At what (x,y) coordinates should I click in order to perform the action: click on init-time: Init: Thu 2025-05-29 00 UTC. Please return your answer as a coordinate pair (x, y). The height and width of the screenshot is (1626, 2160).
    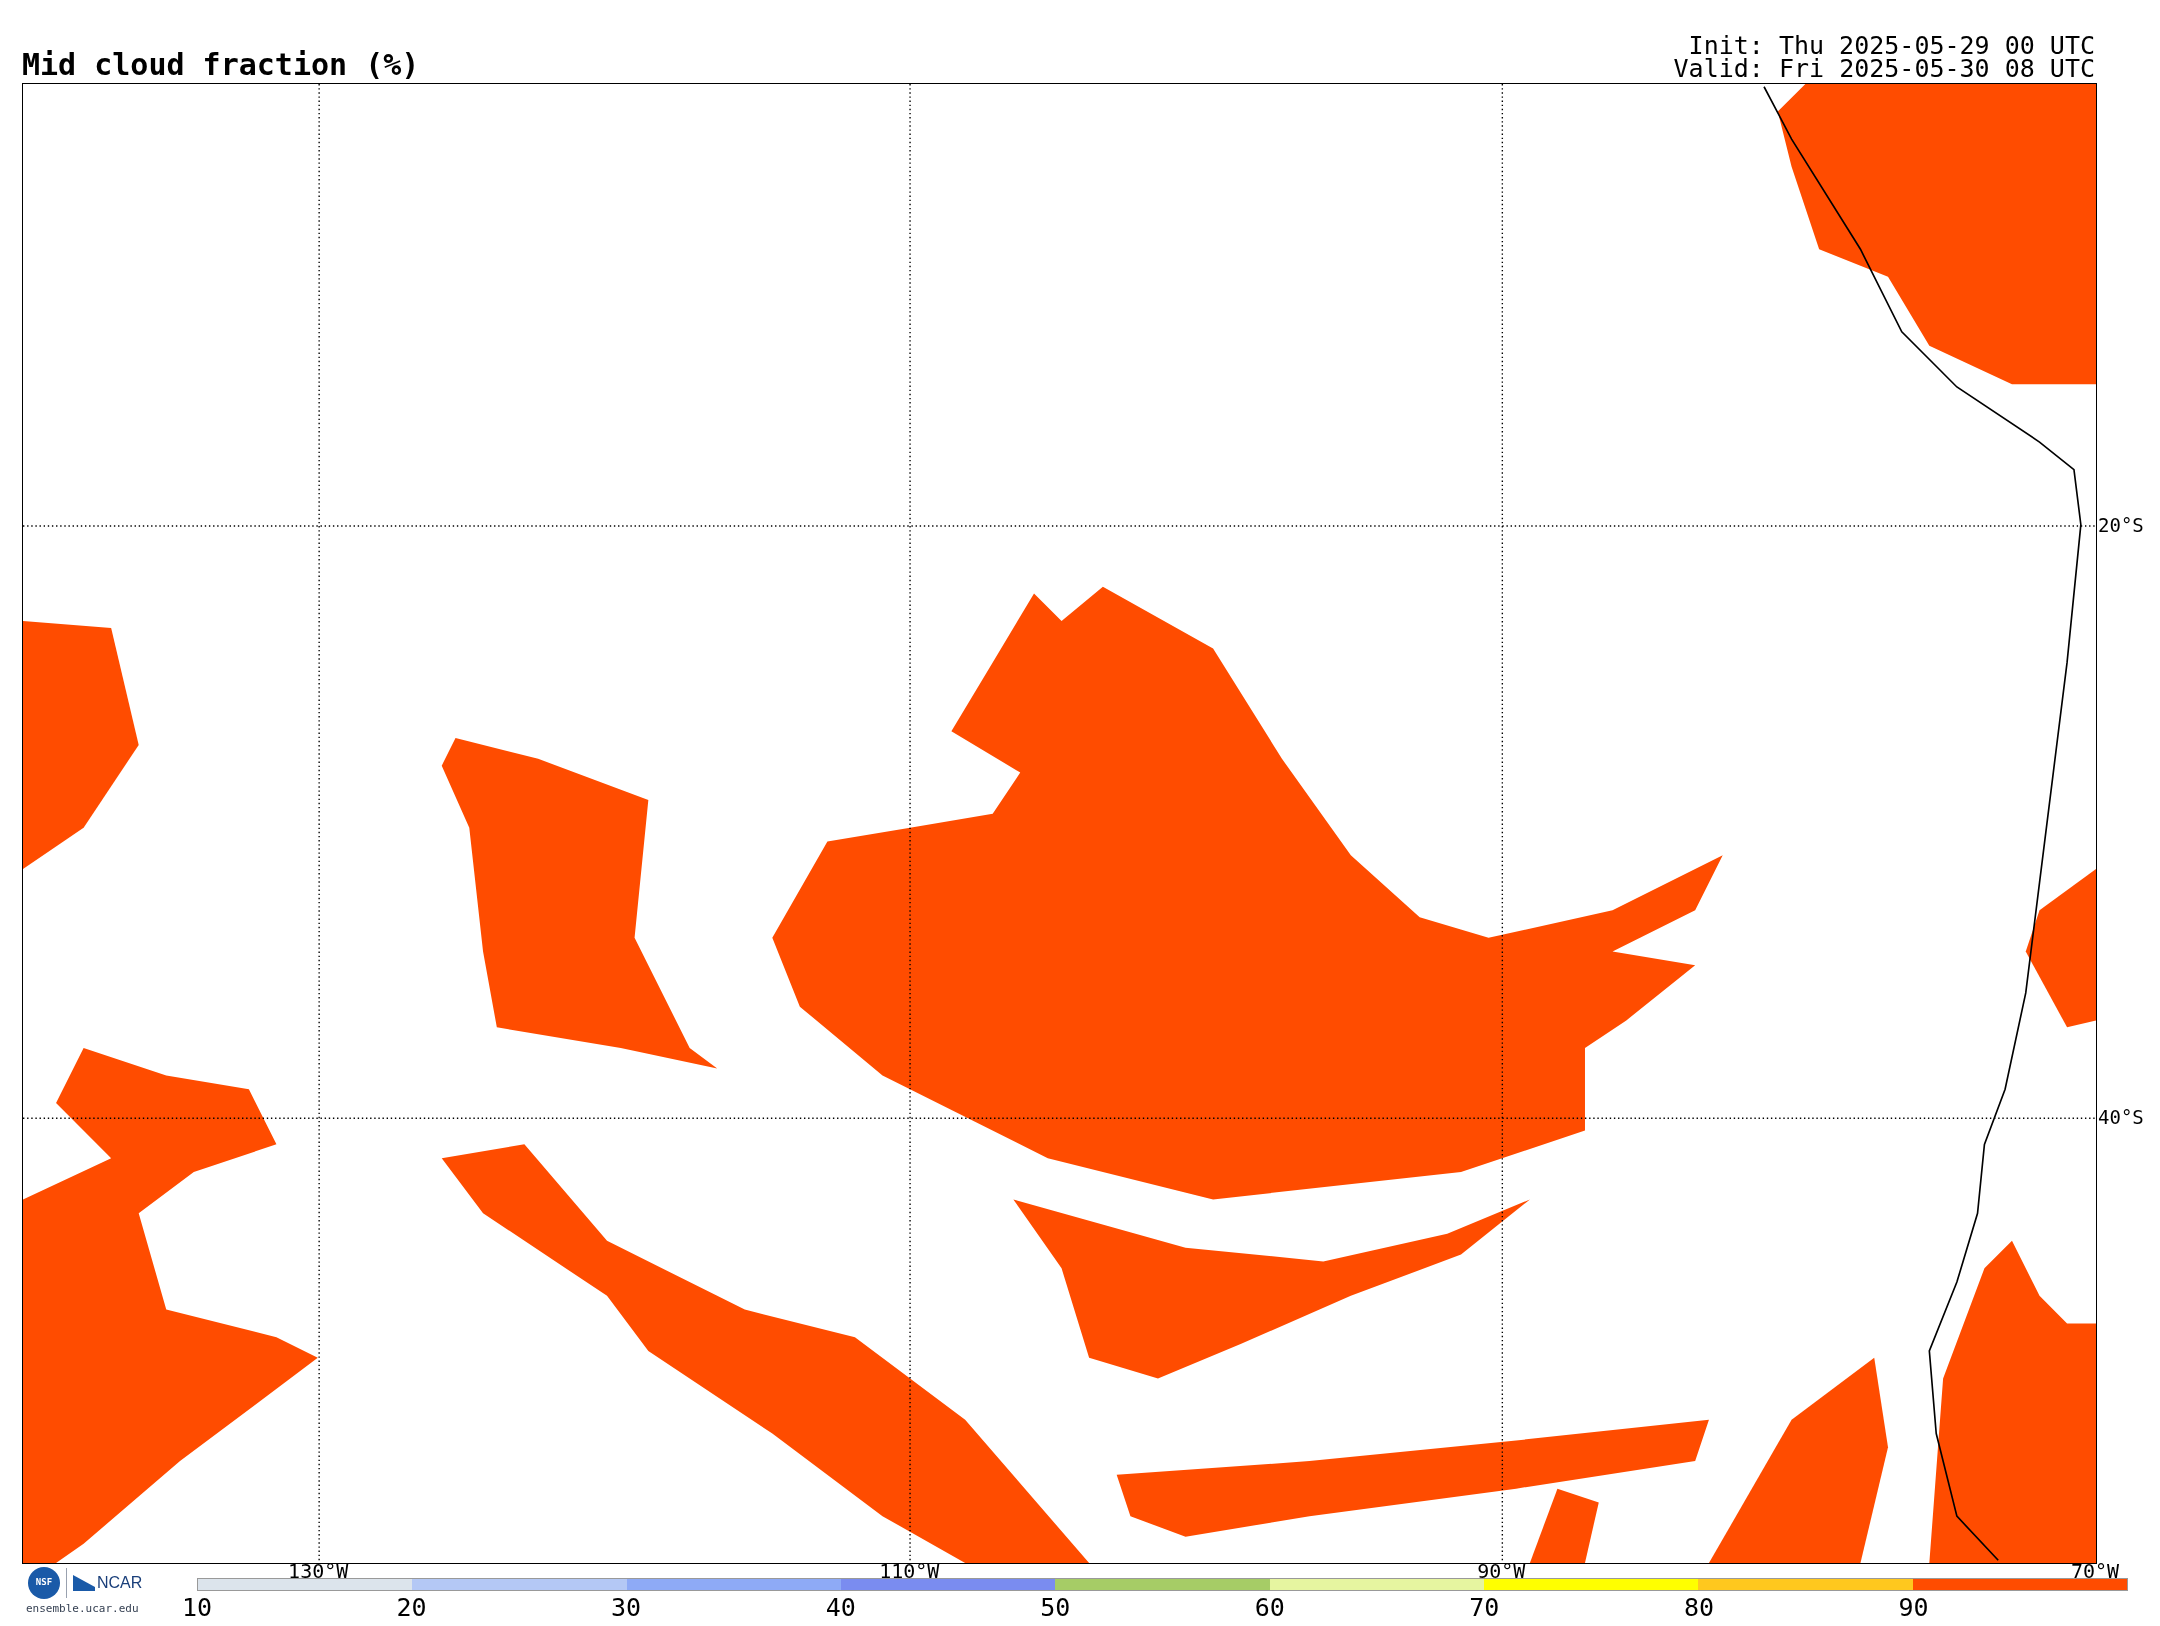
    Looking at the image, I should click on (1891, 45).